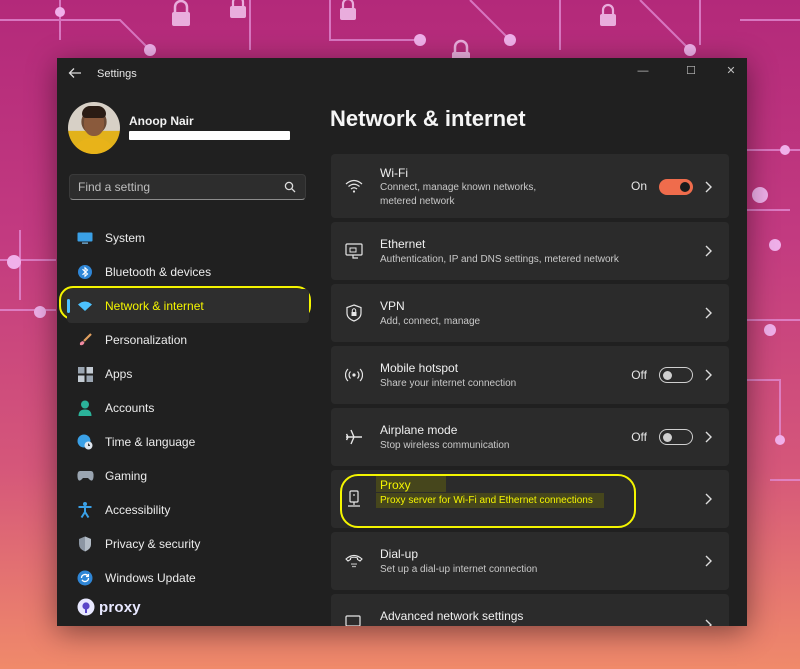 This screenshot has width=800, height=669. I want to click on shield-icon, so click(85, 544).